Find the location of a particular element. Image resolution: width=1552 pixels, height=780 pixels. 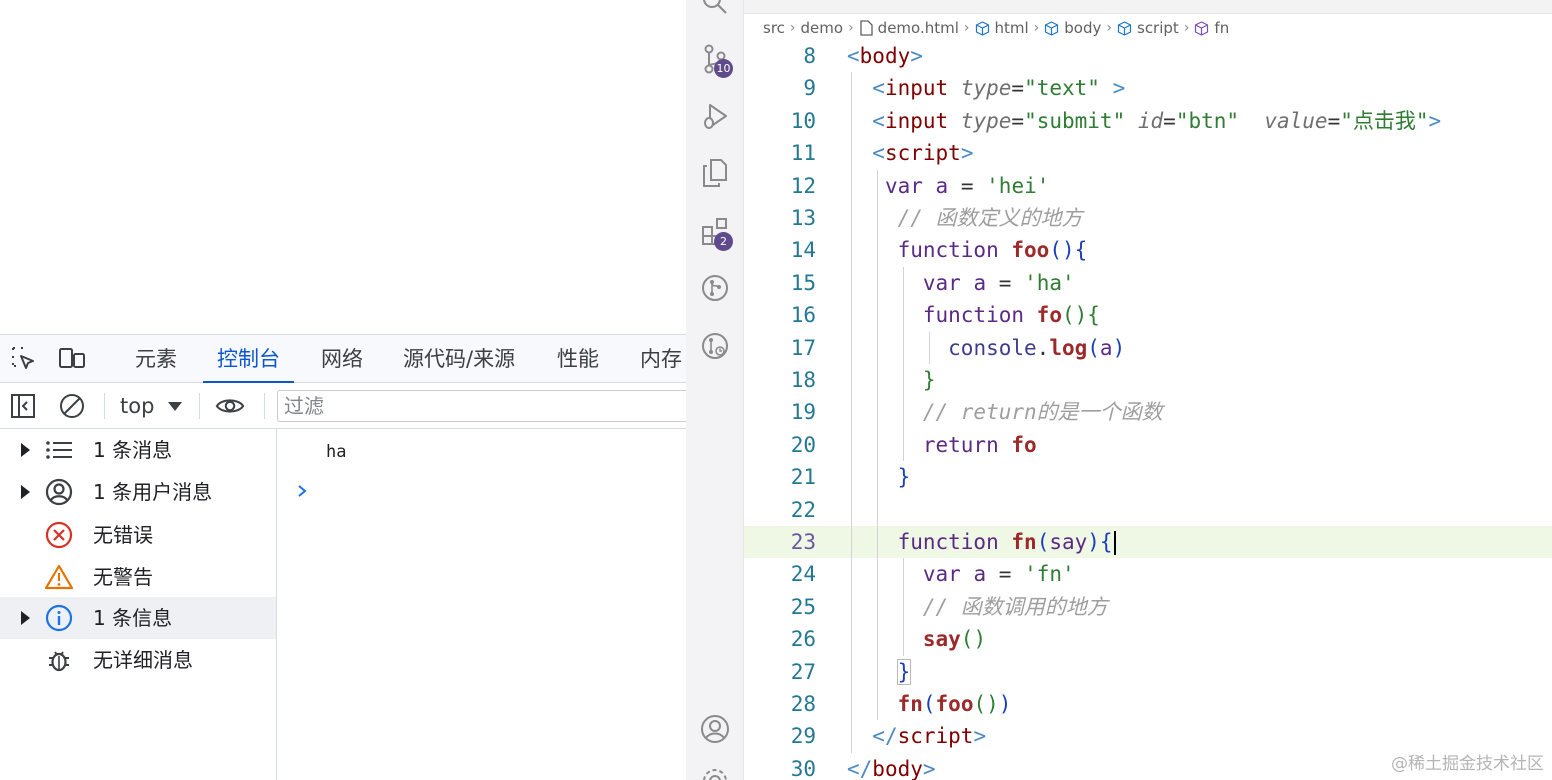

sidebar-toggle-icon is located at coordinates (23, 406).